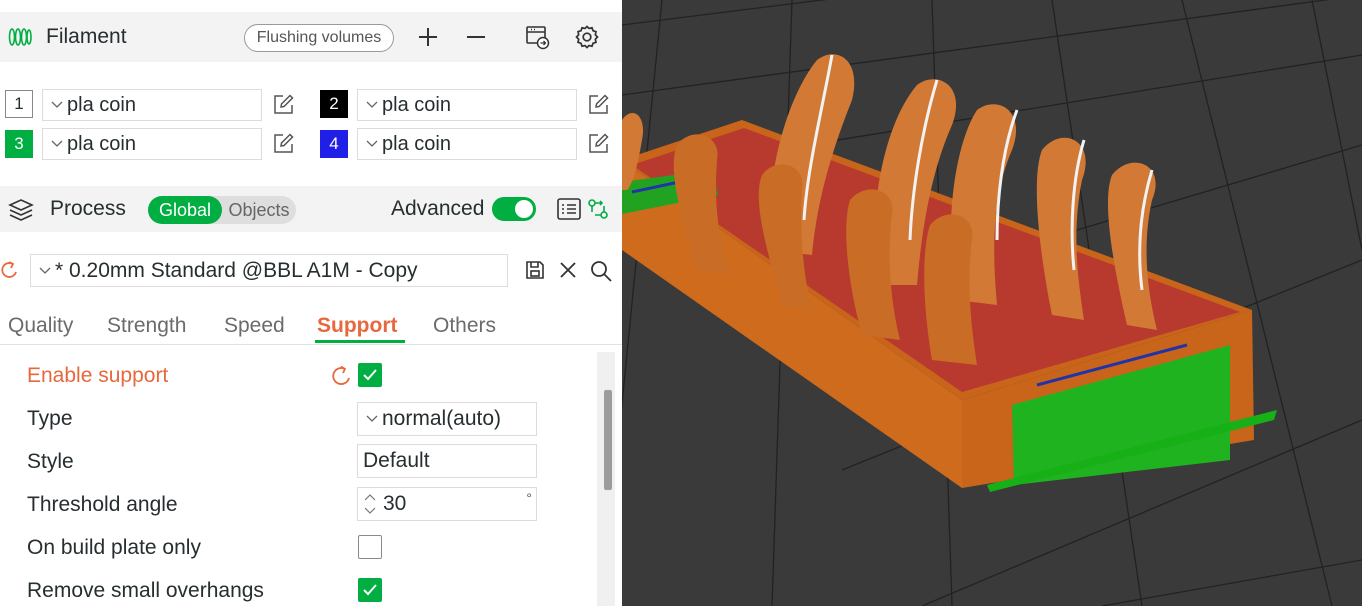  What do you see at coordinates (102, 504) in the screenshot?
I see `threshold-angle-label: Threshold angle` at bounding box center [102, 504].